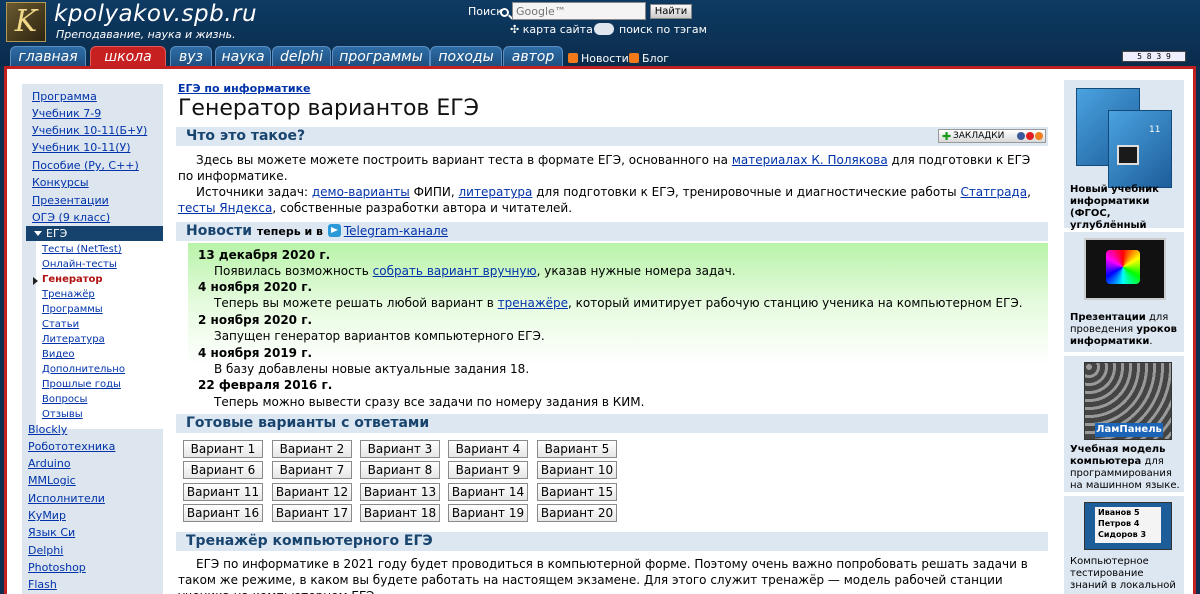 This screenshot has width=1200, height=594. Describe the element at coordinates (191, 56) in the screenshot. I see `tab-university: вуз` at that location.